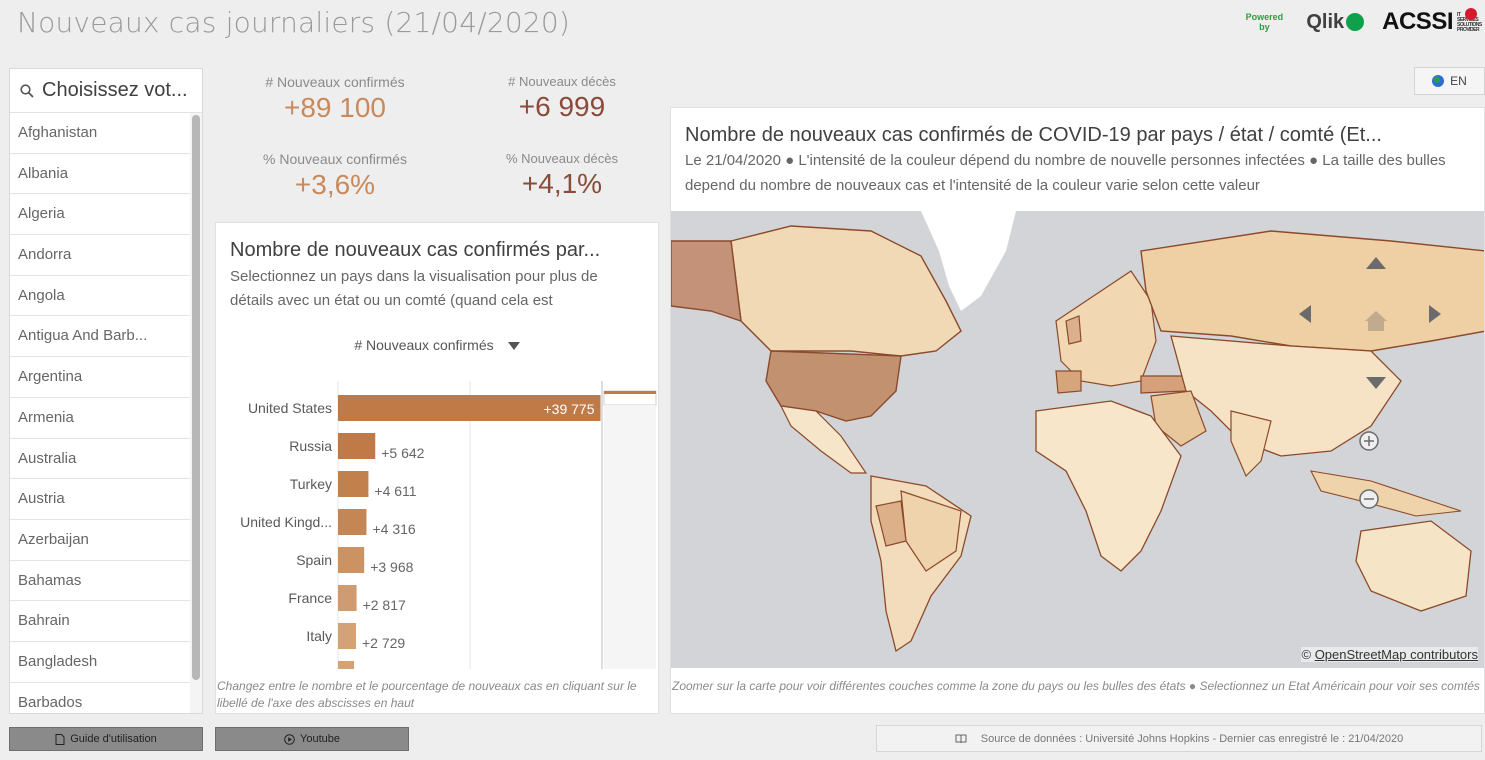 Image resolution: width=1485 pixels, height=760 pixels. I want to click on search-icon, so click(27, 90).